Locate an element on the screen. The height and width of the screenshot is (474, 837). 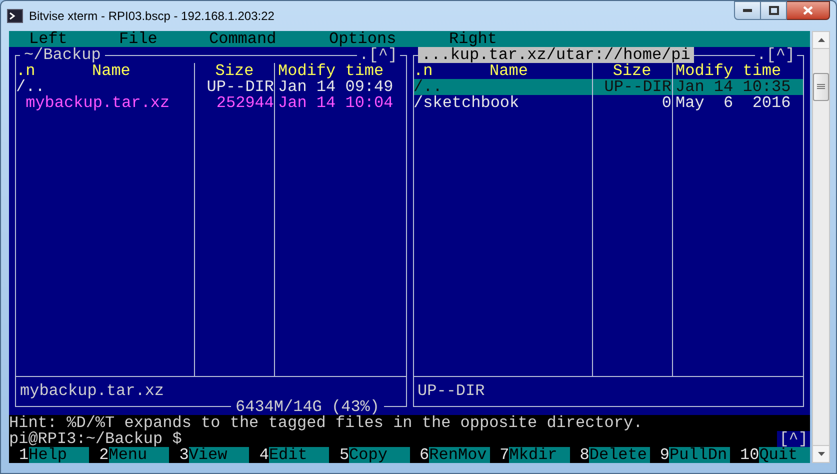
disk-usage: 6434M/14G (43%) is located at coordinates (307, 407).